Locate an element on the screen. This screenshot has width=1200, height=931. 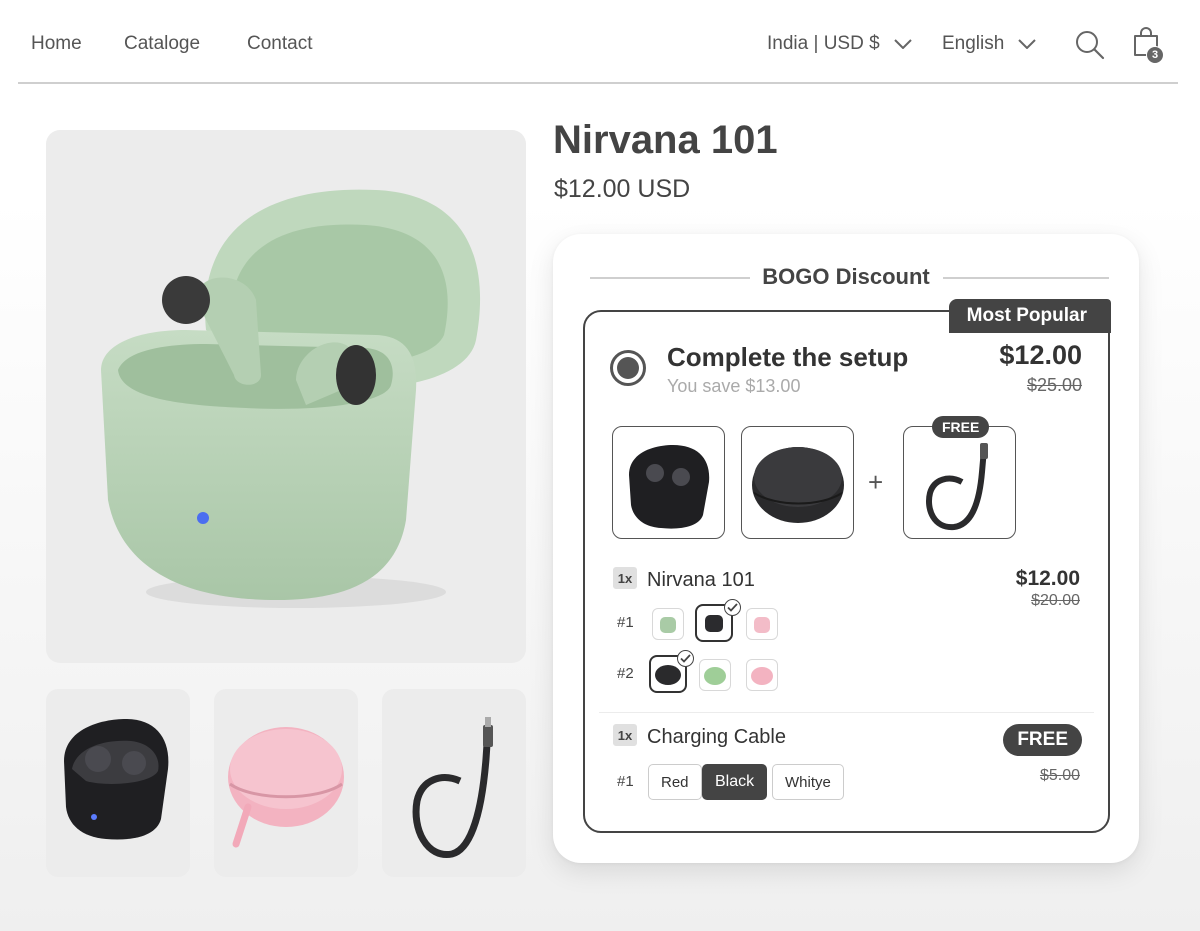
swatch-pink is located at coordinates (762, 624).